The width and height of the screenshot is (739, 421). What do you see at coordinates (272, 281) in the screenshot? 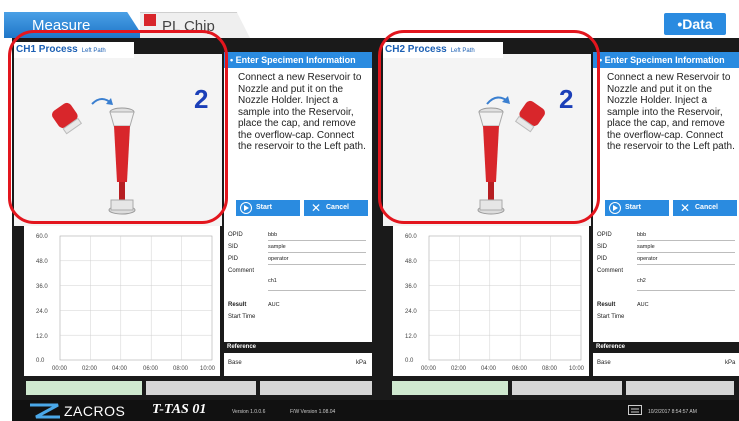
I see `comment-value: ch1` at bounding box center [272, 281].